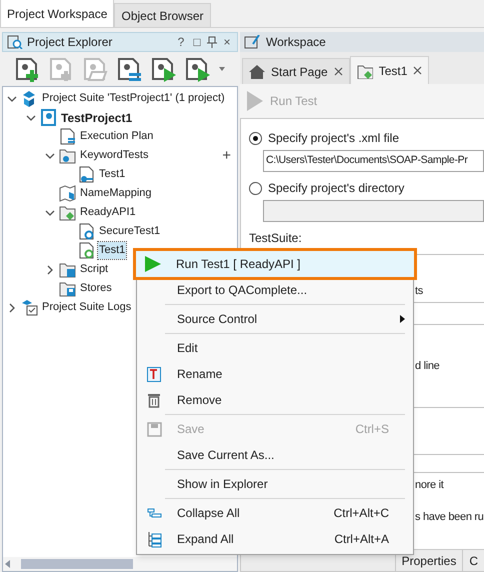 The height and width of the screenshot is (572, 484). Describe the element at coordinates (162, 15) in the screenshot. I see `workspace-tab: Object Browser` at that location.